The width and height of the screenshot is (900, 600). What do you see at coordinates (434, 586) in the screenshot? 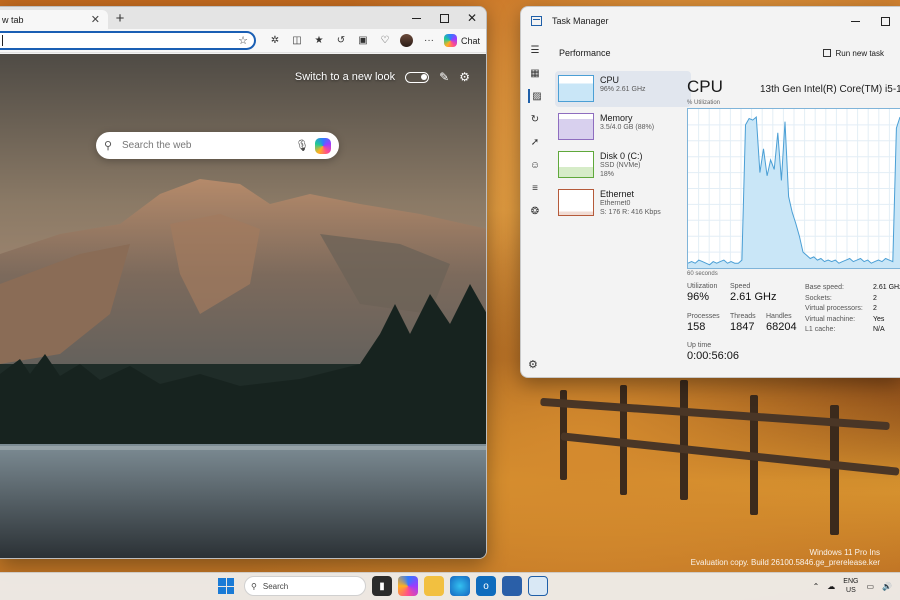
I see `file-explorer-icon` at bounding box center [434, 586].